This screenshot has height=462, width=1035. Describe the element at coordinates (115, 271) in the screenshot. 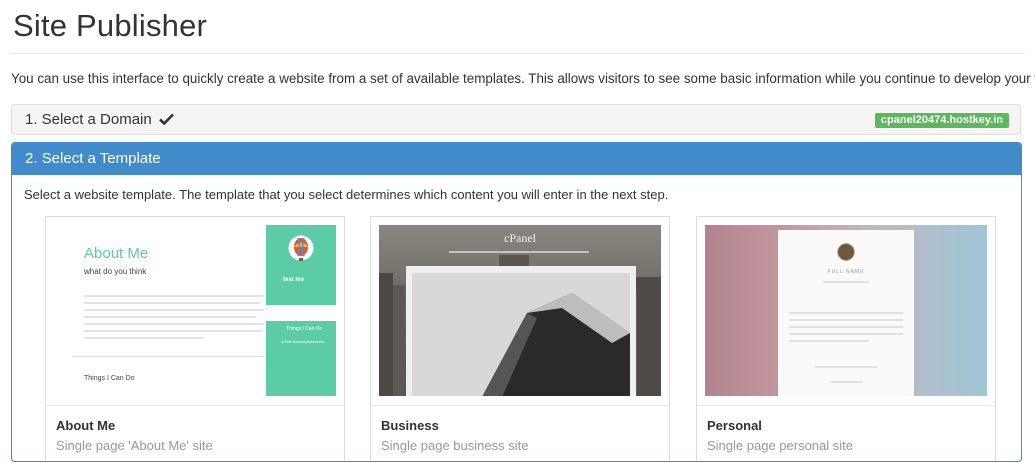

I see `thumb-subheading: what do you think` at that location.